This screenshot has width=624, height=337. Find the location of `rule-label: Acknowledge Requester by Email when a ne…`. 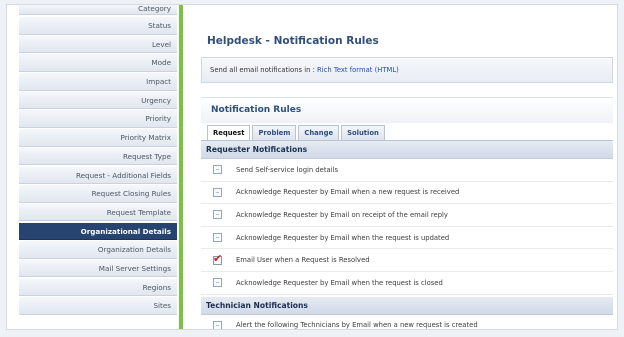

rule-label: Acknowledge Requester by Email when a ne… is located at coordinates (348, 192).